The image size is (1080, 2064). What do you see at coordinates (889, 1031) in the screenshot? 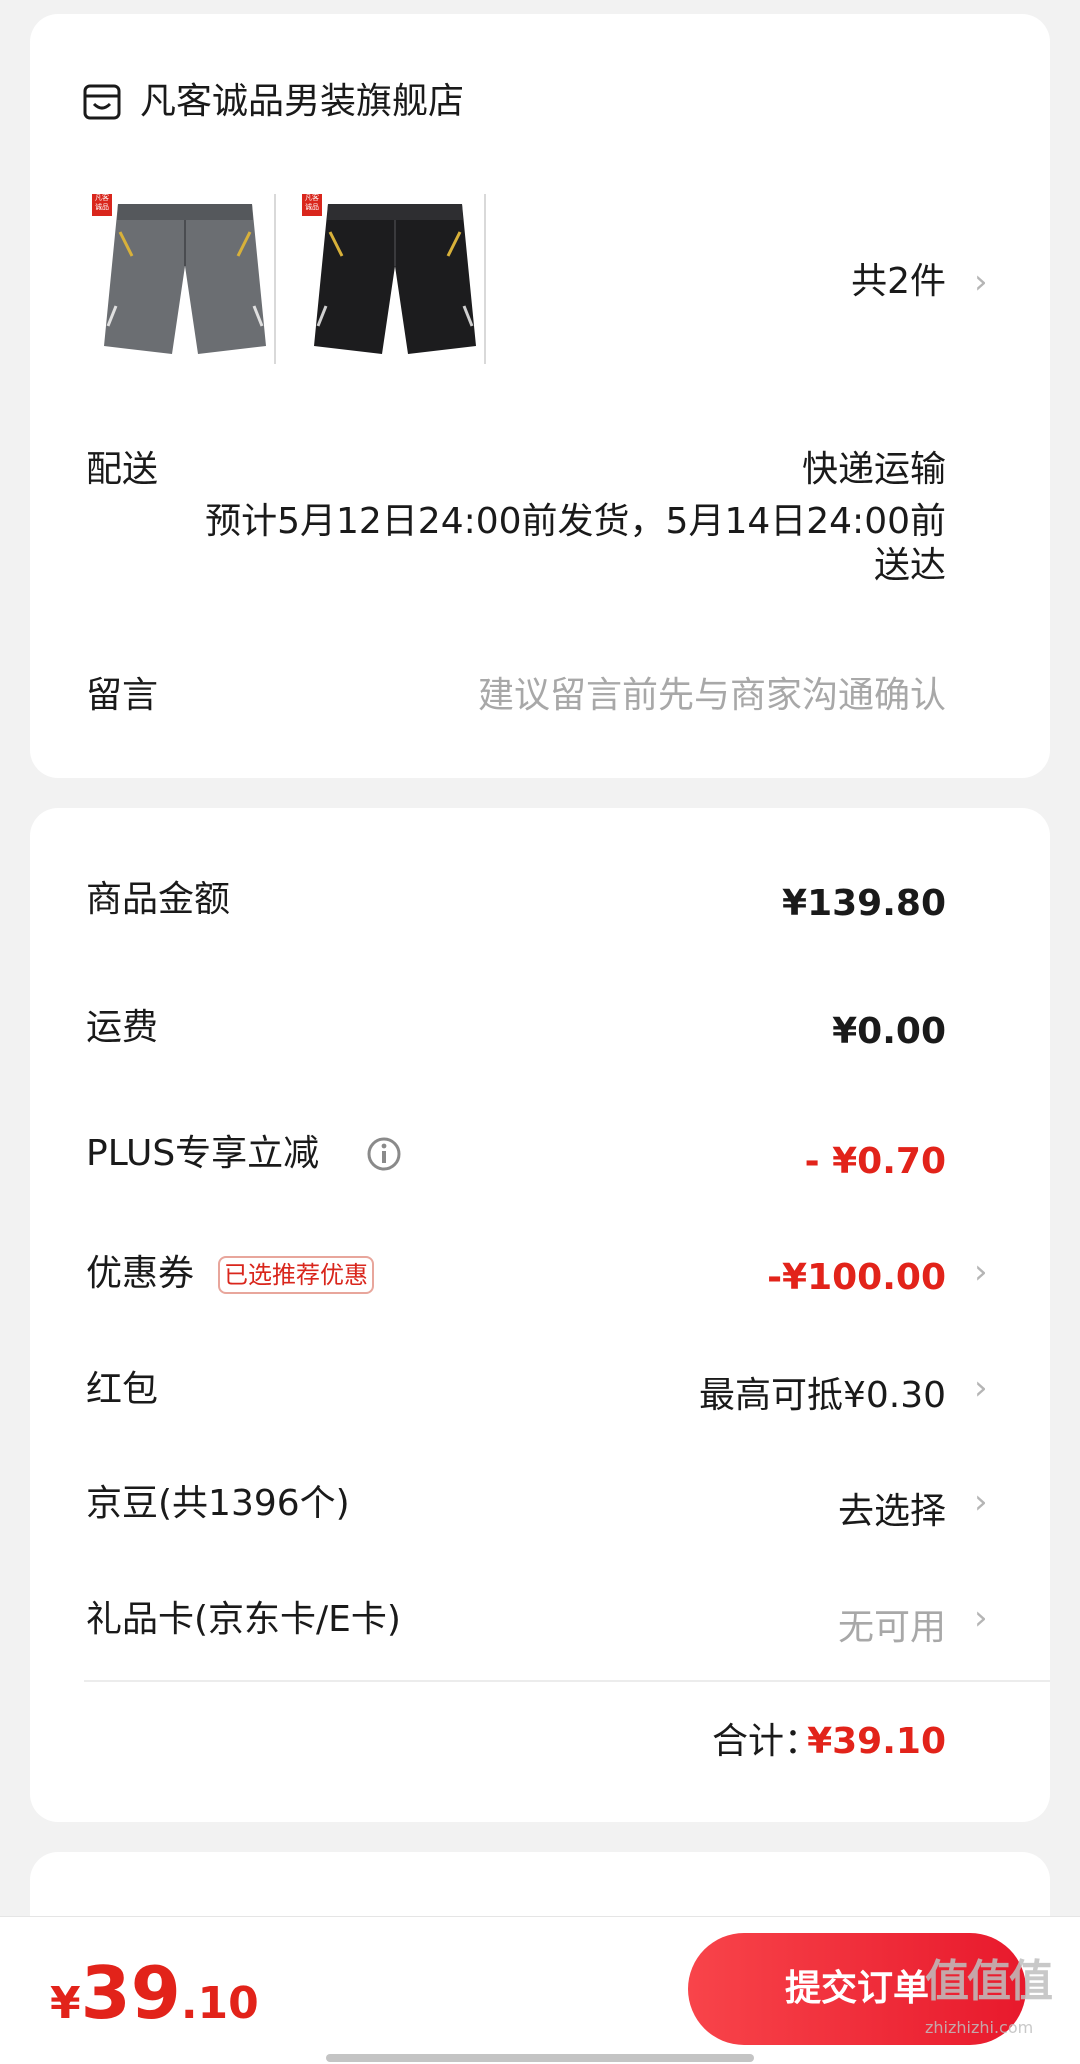
I see `shipping-value: ¥0.00` at bounding box center [889, 1031].